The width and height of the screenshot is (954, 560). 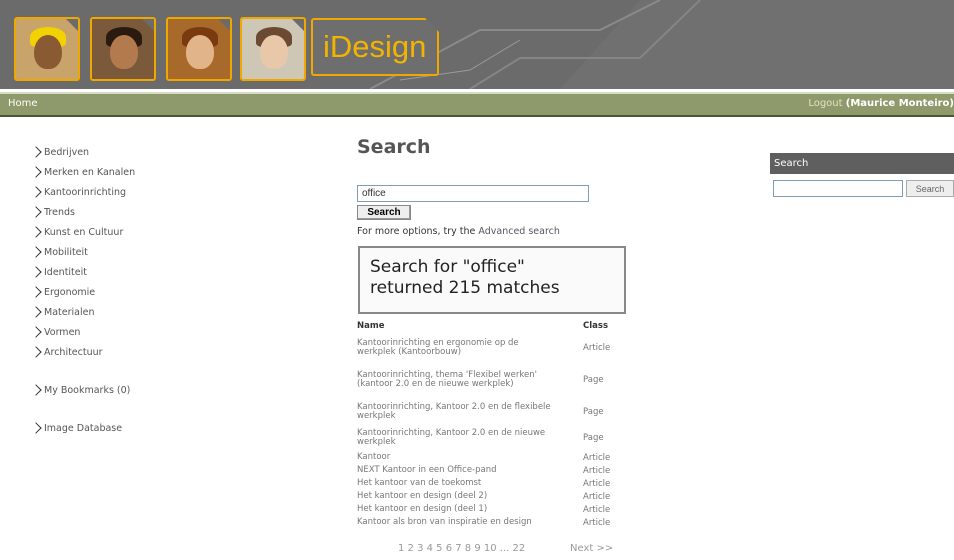 What do you see at coordinates (394, 147) in the screenshot?
I see `page-title: Search` at bounding box center [394, 147].